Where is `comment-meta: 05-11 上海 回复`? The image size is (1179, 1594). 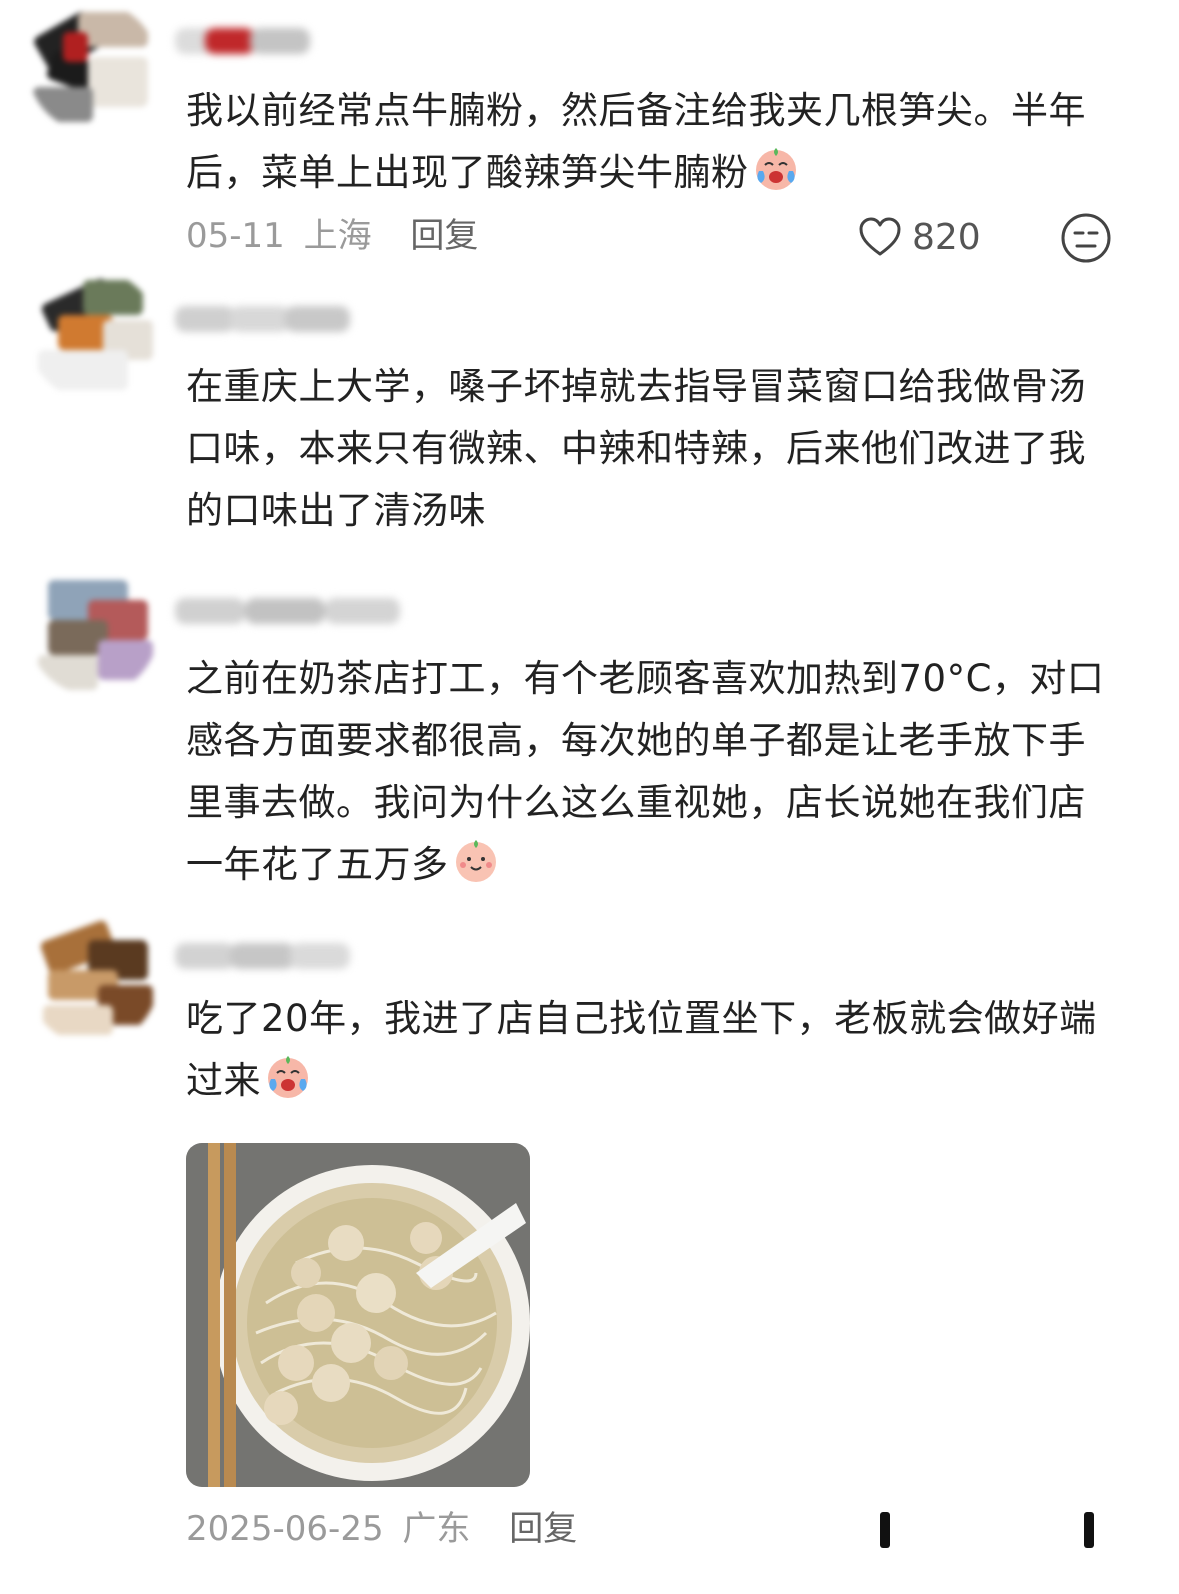 comment-meta: 05-11 上海 回复 is located at coordinates (332, 236).